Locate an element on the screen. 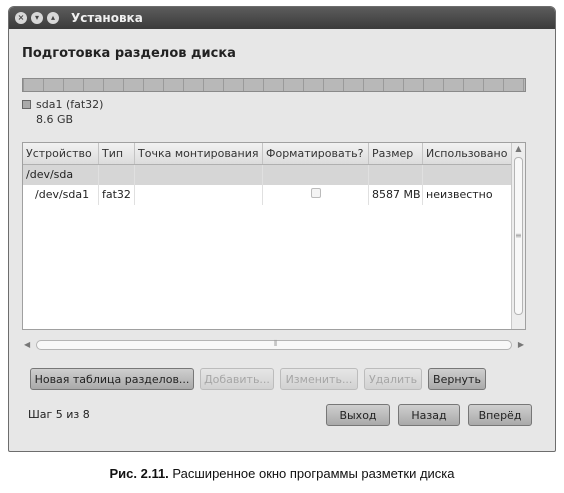 The image size is (564, 493). cell-used: неизвестно is located at coordinates (459, 194).